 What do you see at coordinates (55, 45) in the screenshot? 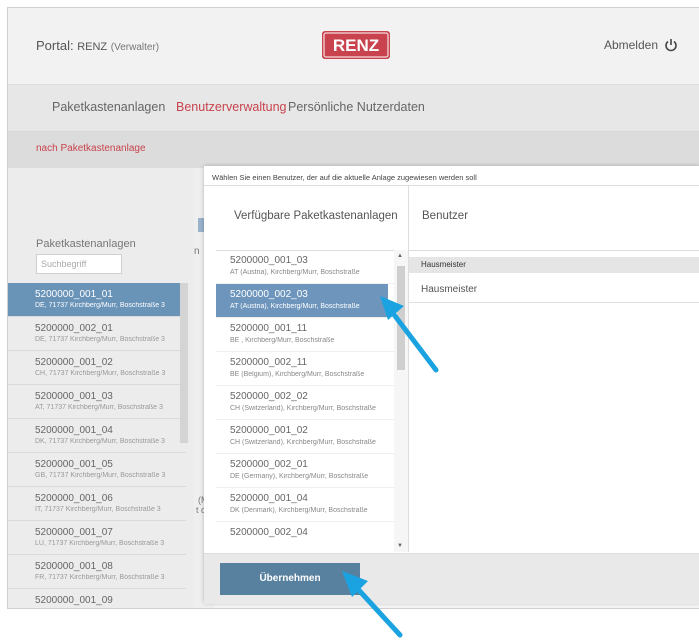
I see `portal-label: Portal:` at bounding box center [55, 45].